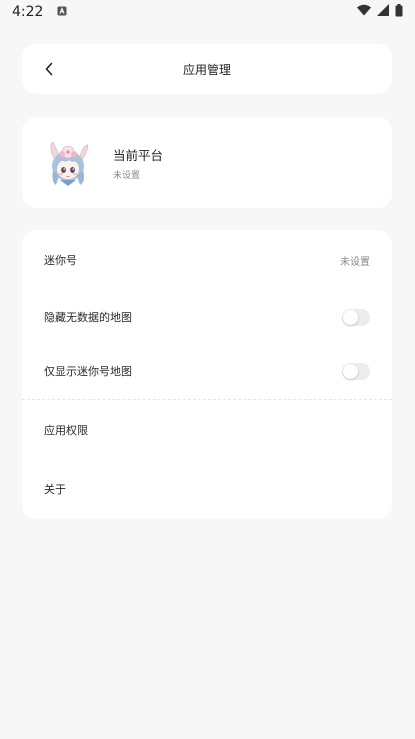  Describe the element at coordinates (127, 176) in the screenshot. I see `platform-subtitle: 未设置` at that location.